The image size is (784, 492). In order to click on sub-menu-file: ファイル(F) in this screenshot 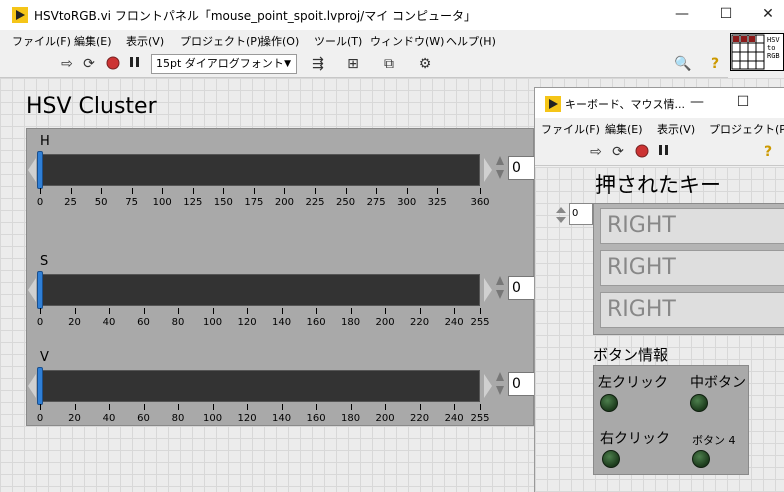, I will do `click(570, 129)`.